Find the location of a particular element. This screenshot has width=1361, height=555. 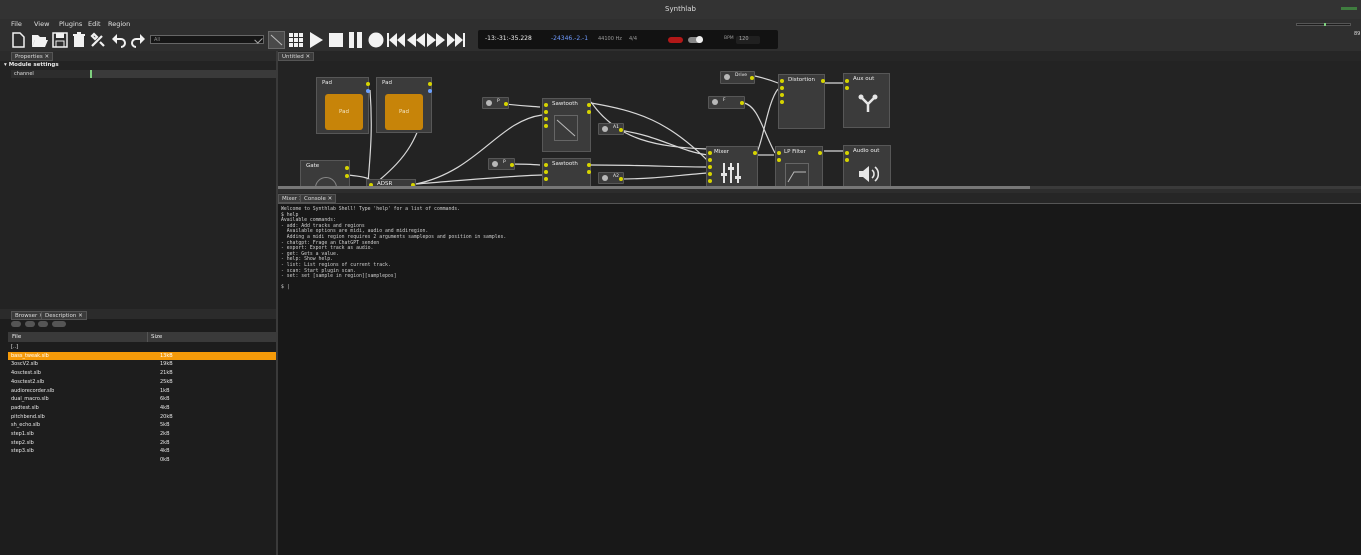

redo-button is located at coordinates (138, 40).